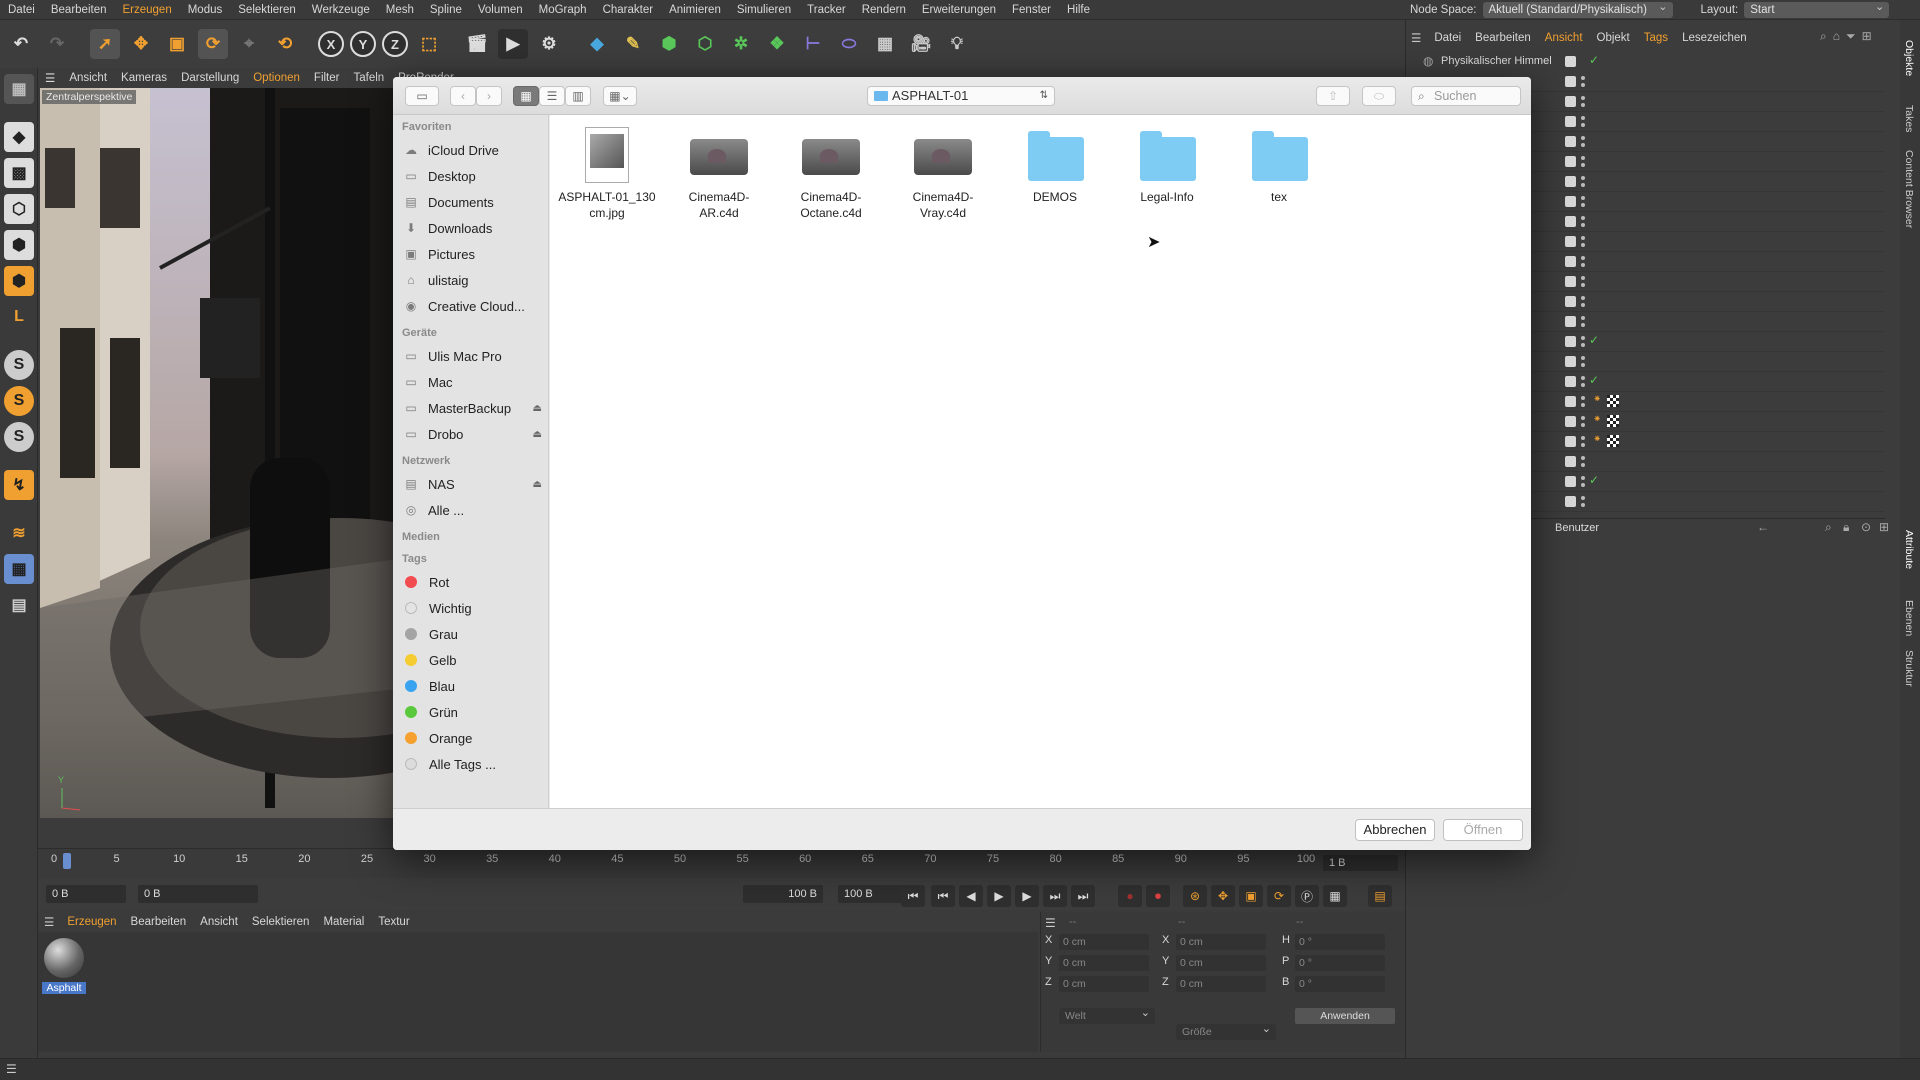 Image resolution: width=1920 pixels, height=1080 pixels. Describe the element at coordinates (669, 44) in the screenshot. I see `subdivision-icon: ⬢` at that location.